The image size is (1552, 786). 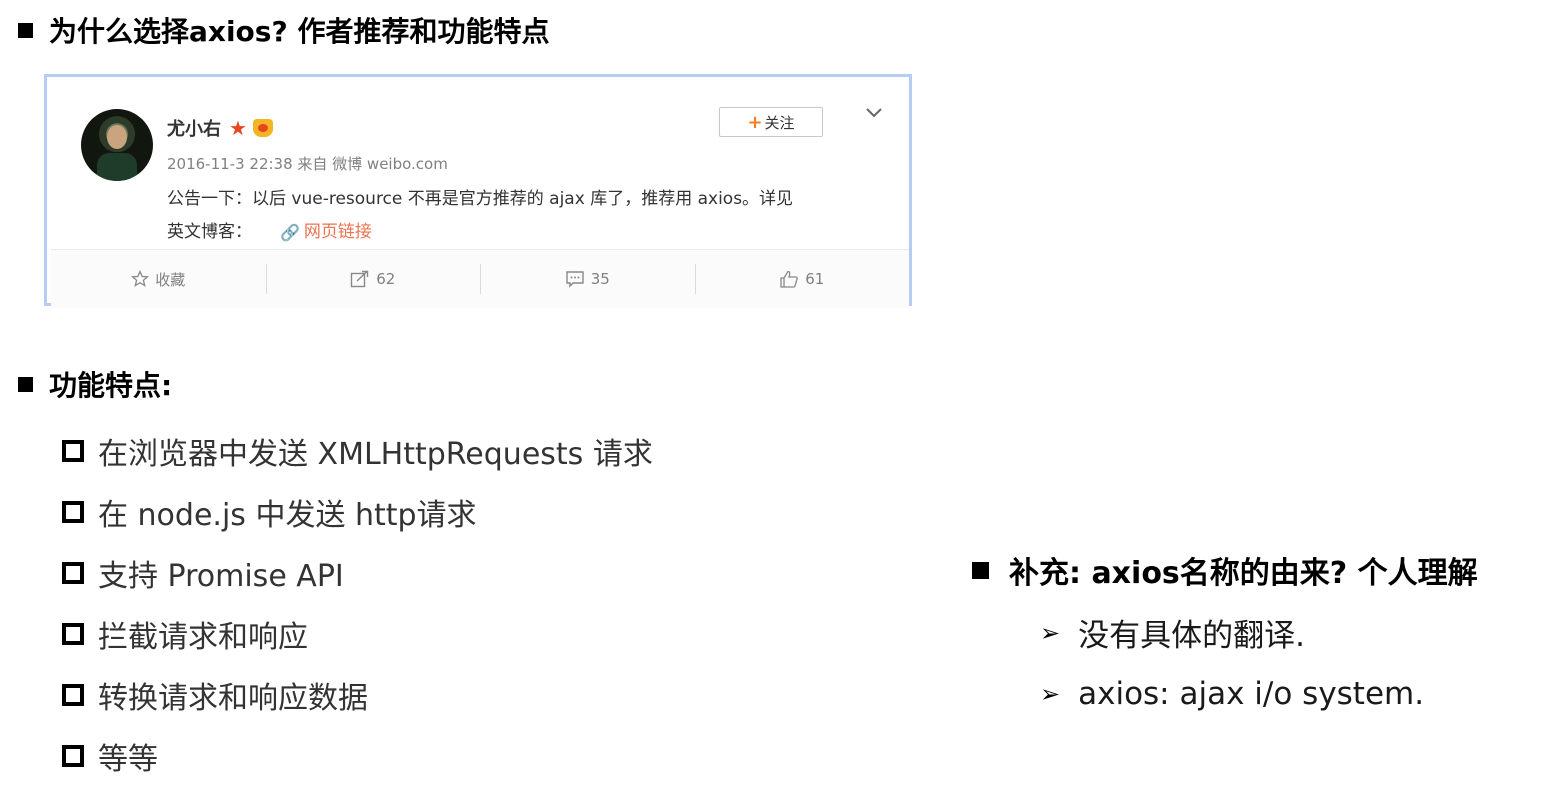 I want to click on feature-text: 等等, so click(x=128, y=759).